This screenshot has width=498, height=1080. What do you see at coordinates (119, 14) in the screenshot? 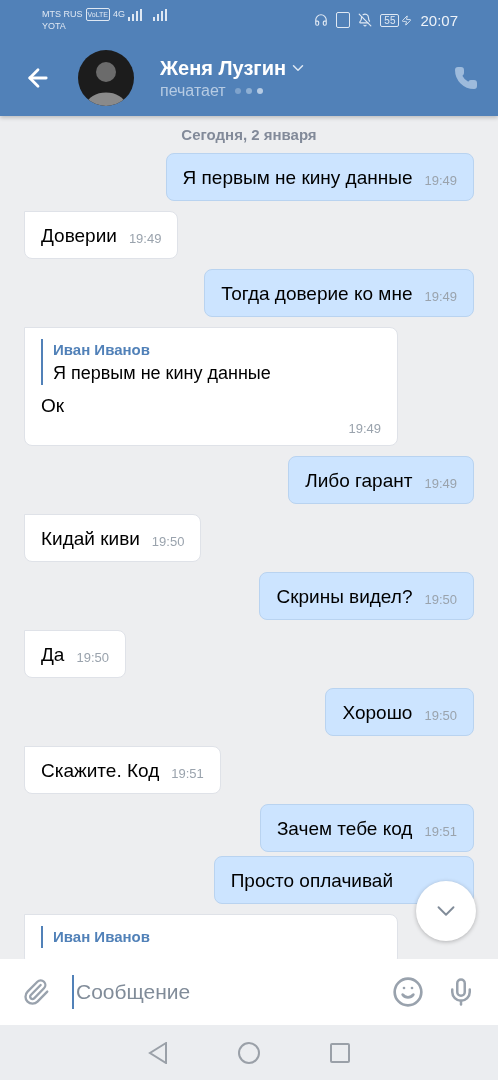
I see `network-type: 4G` at bounding box center [119, 14].